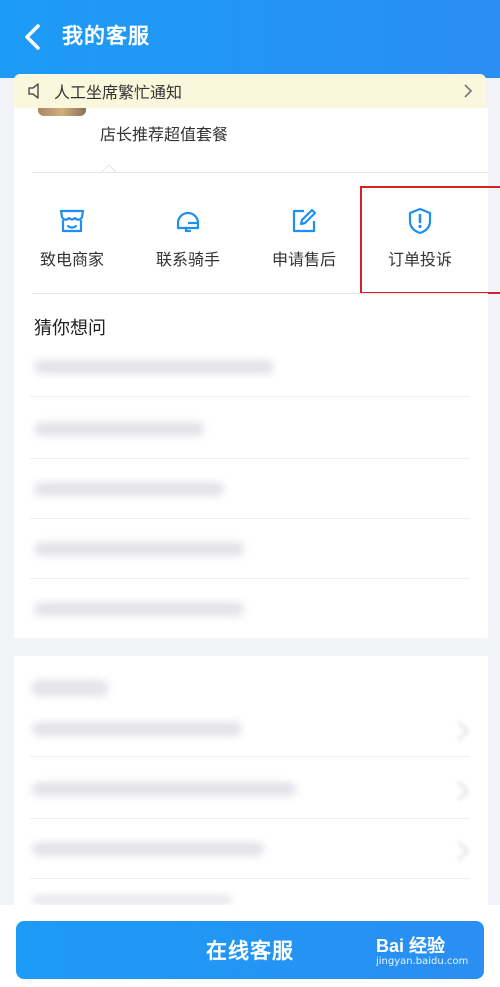 The width and height of the screenshot is (500, 987). Describe the element at coordinates (70, 688) in the screenshot. I see `blurred-section-title` at that location.